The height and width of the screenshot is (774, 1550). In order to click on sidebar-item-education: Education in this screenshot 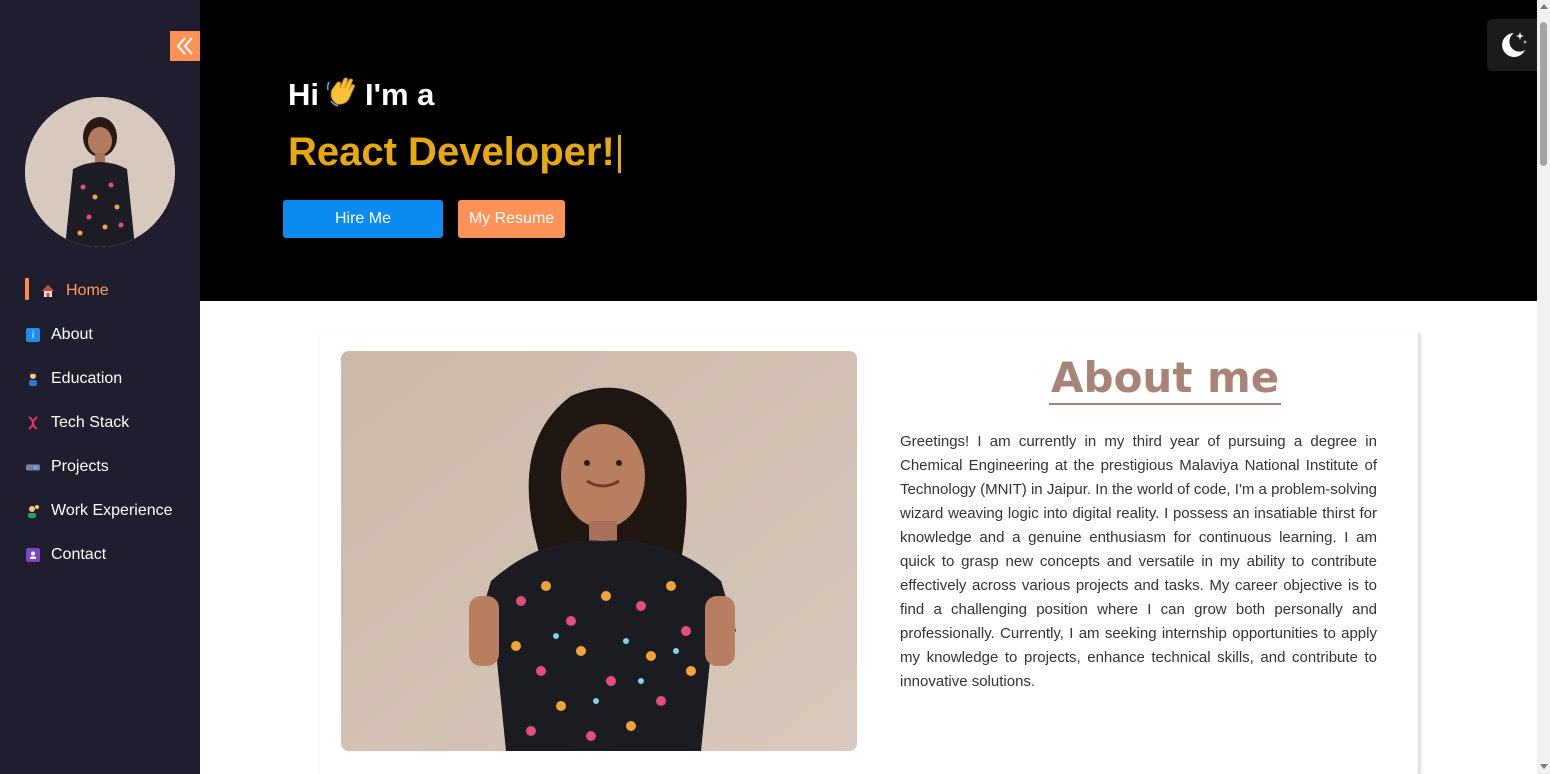, I will do `click(100, 379)`.